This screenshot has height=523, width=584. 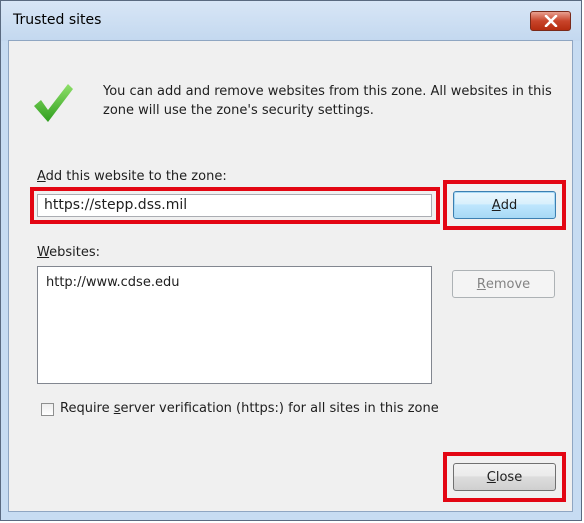 I want to click on title-bar: Trusted sites, so click(x=291, y=21).